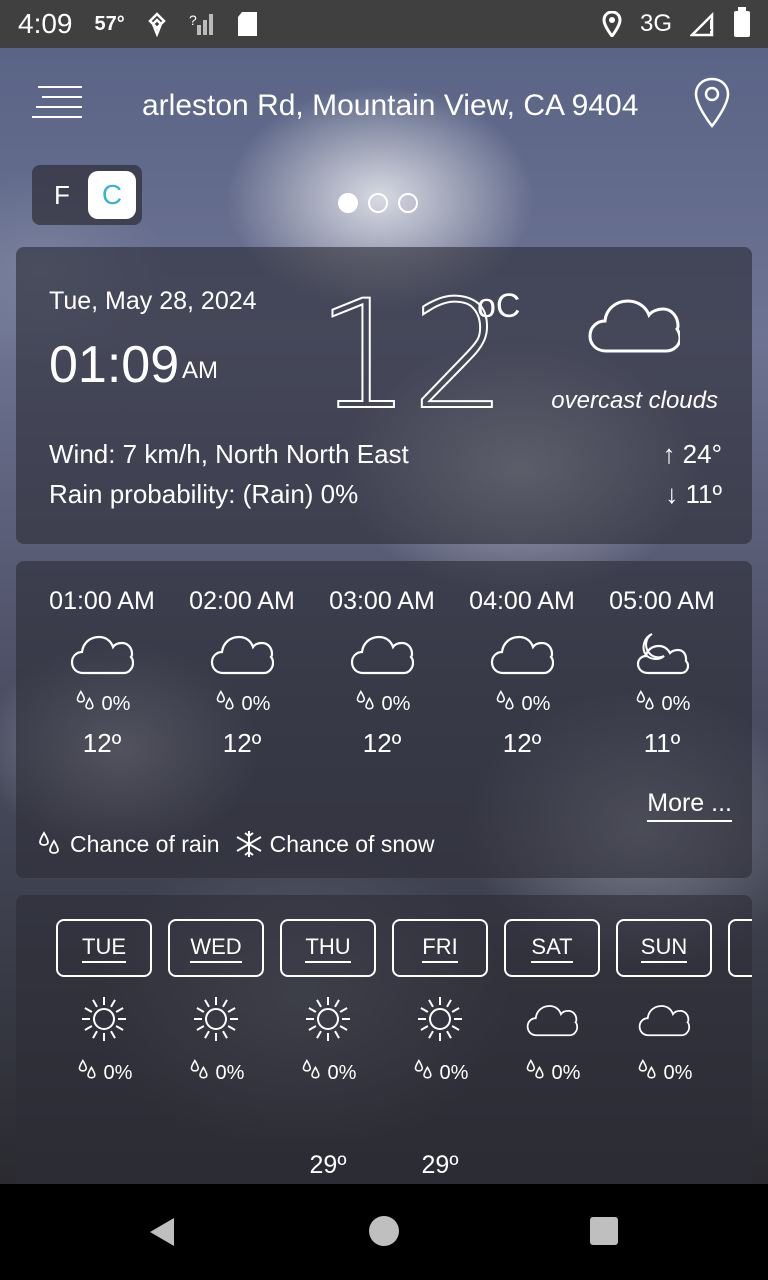 Image resolution: width=768 pixels, height=1280 pixels. I want to click on location-pin-button, so click(712, 104).